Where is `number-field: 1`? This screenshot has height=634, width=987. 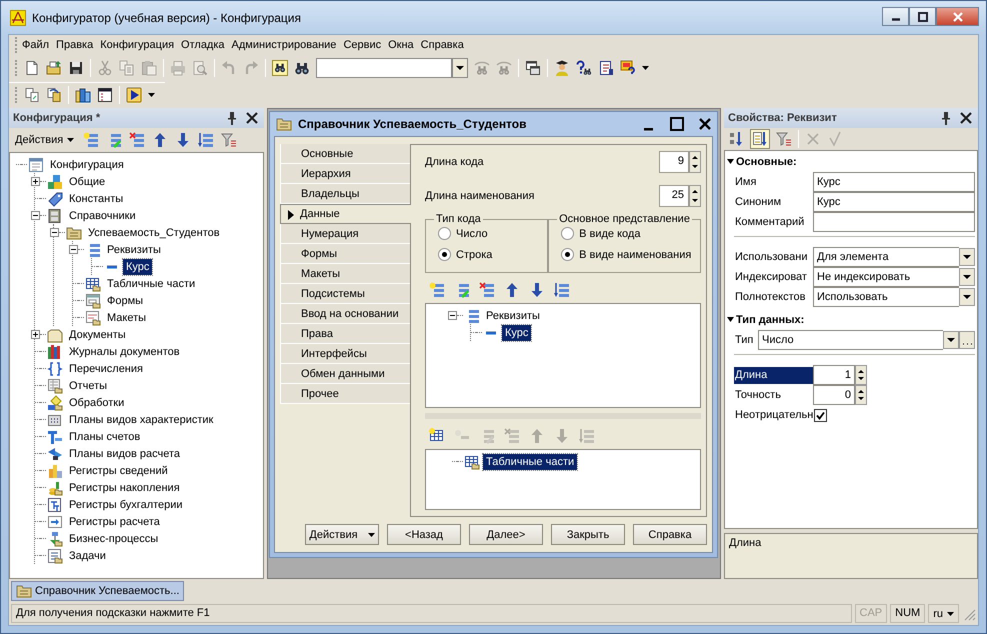 number-field: 1 is located at coordinates (834, 375).